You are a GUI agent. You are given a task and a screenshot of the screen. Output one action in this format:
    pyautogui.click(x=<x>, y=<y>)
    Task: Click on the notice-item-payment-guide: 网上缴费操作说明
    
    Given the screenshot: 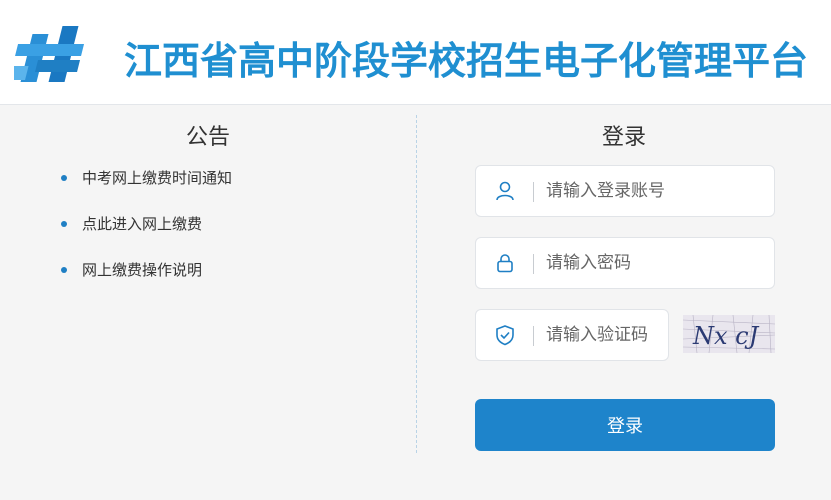 What is the action you would take?
    pyautogui.click(x=145, y=280)
    